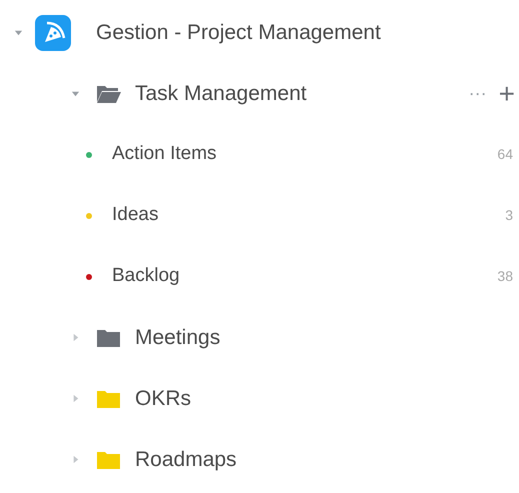  I want to click on task-count: 38, so click(505, 276).